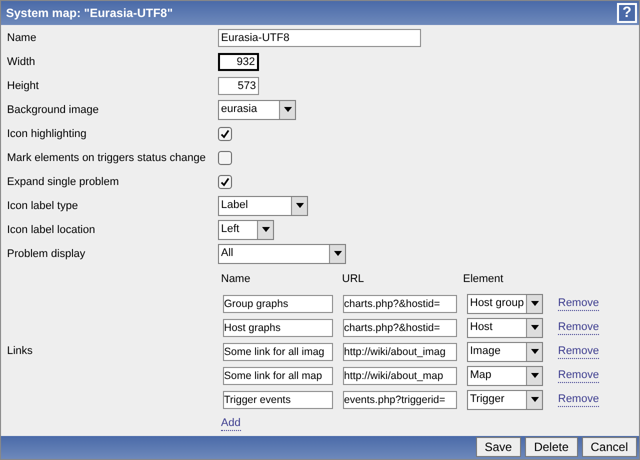 The height and width of the screenshot is (460, 640). What do you see at coordinates (400, 351) in the screenshot?
I see `url-field: http://wiki/about_imag` at bounding box center [400, 351].